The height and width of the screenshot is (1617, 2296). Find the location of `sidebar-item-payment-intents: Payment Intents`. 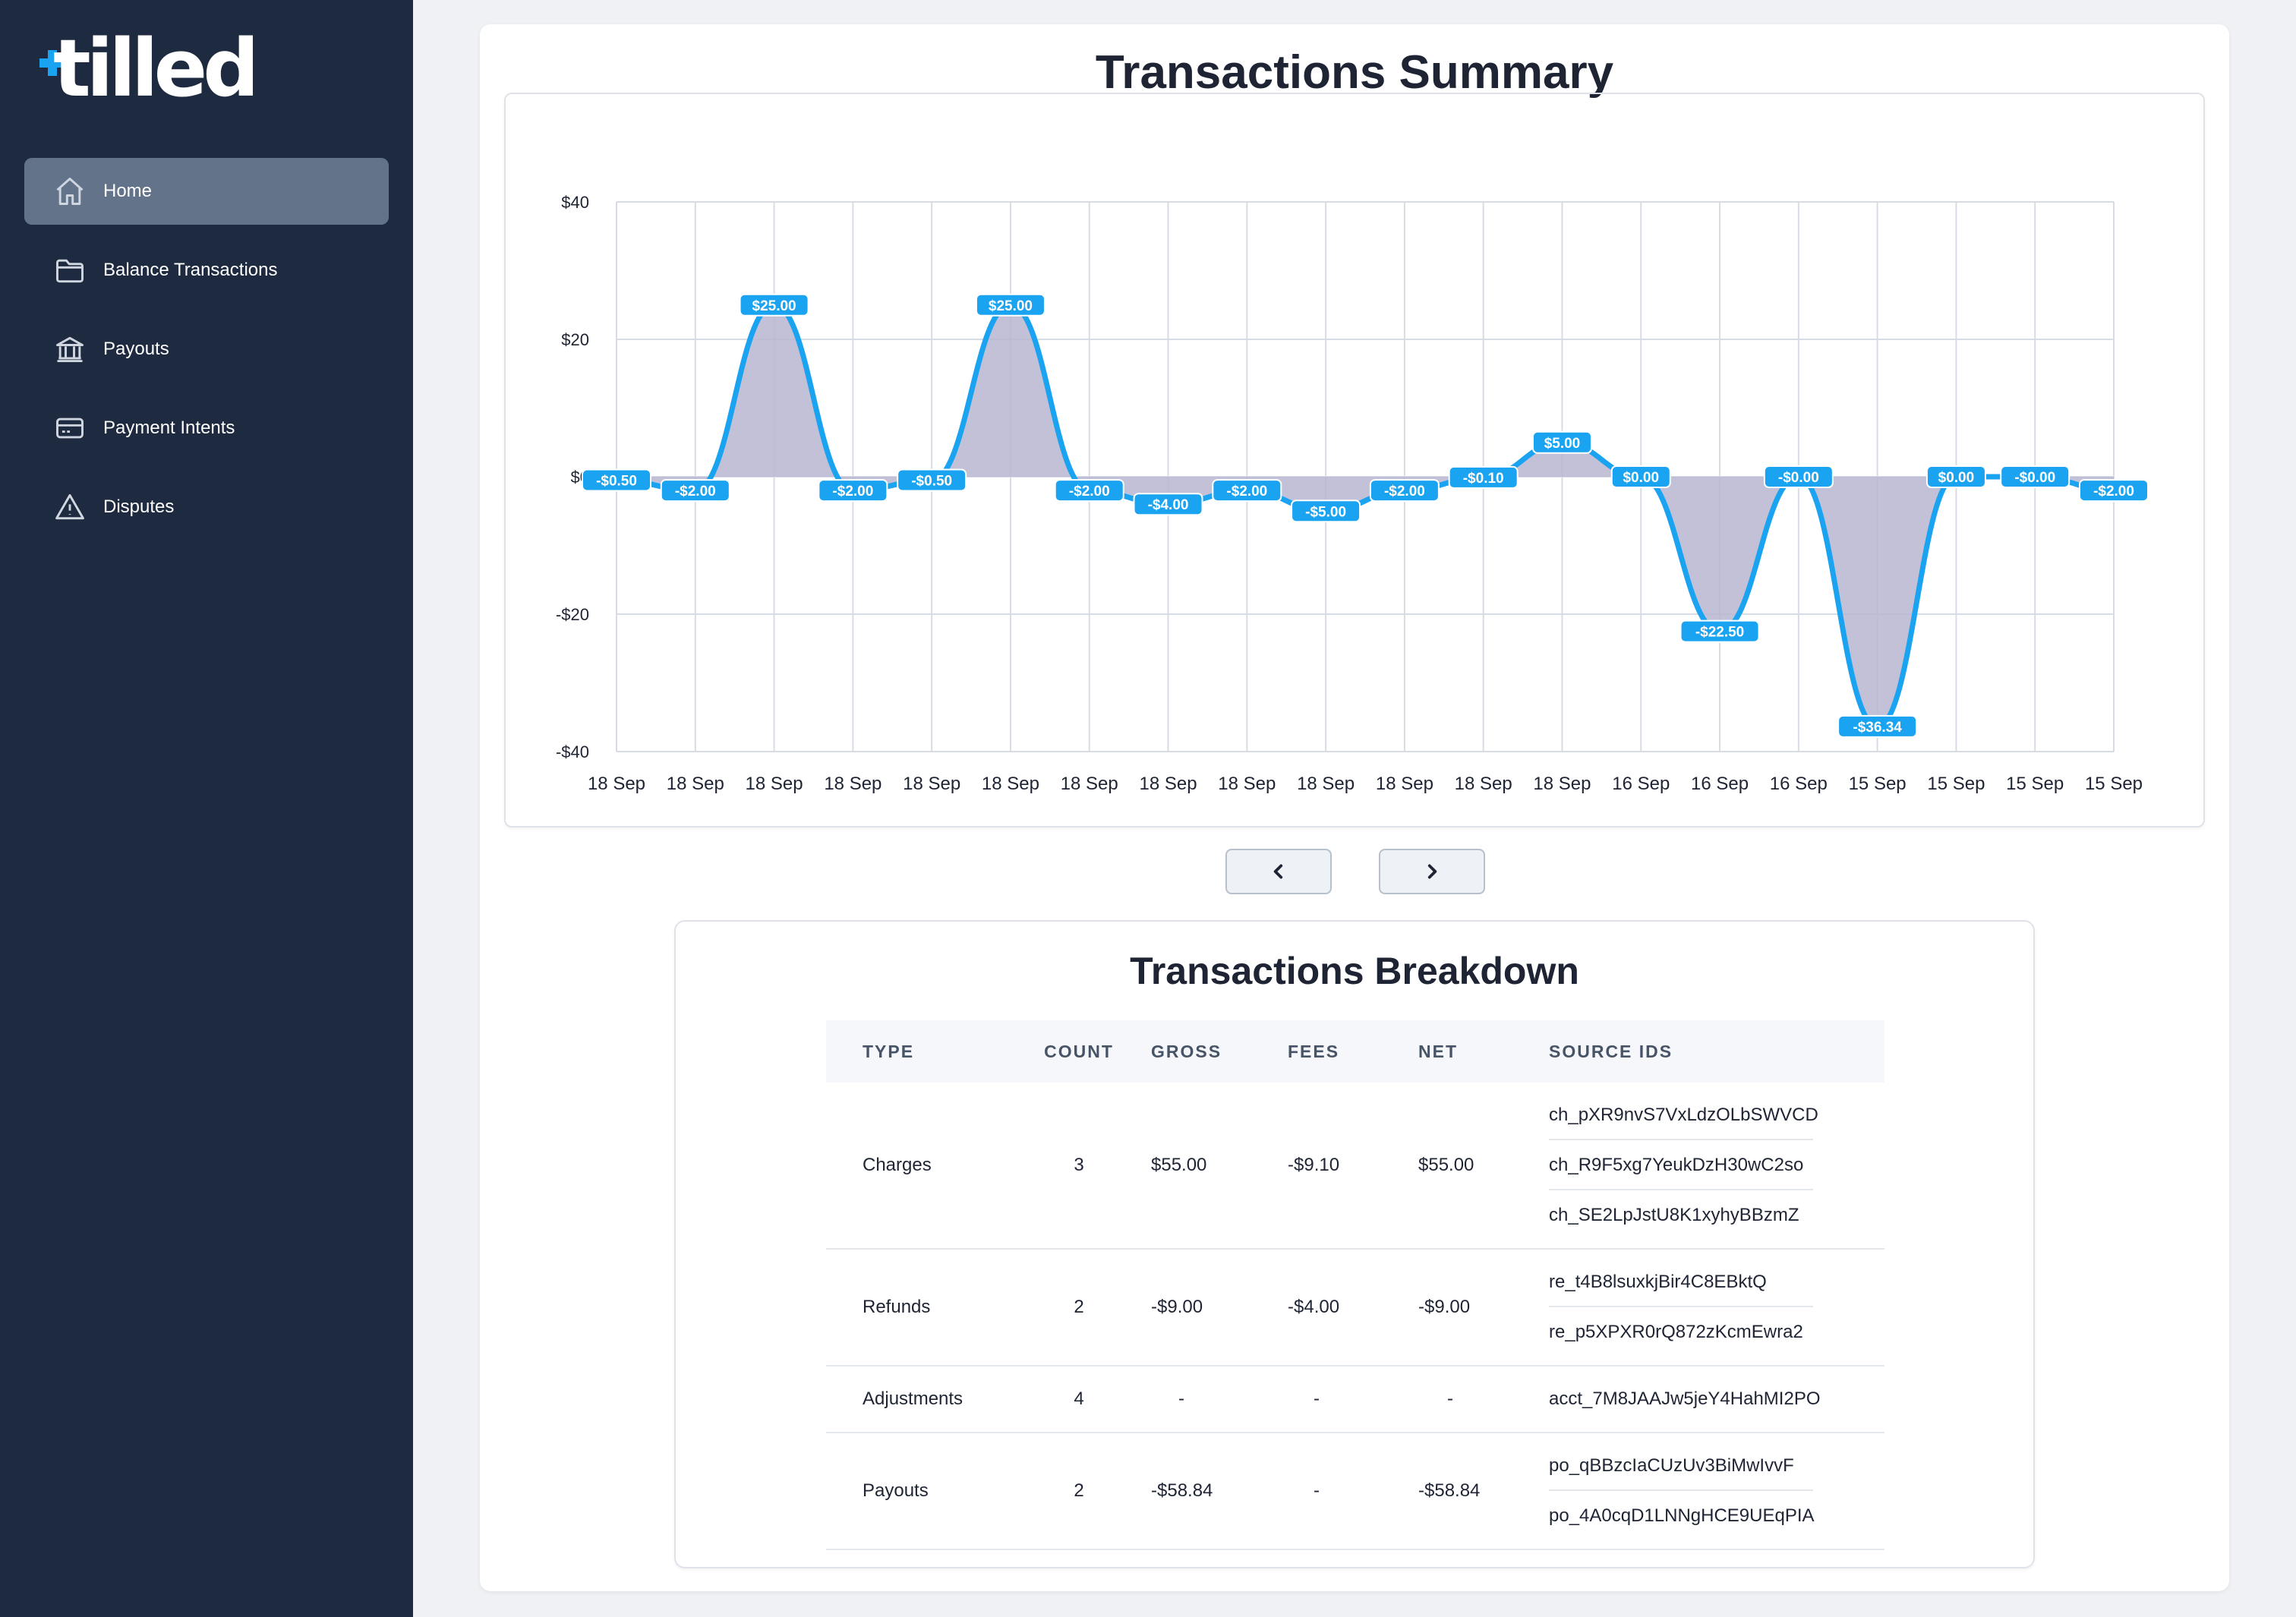

sidebar-item-payment-intents: Payment Intents is located at coordinates (207, 428).